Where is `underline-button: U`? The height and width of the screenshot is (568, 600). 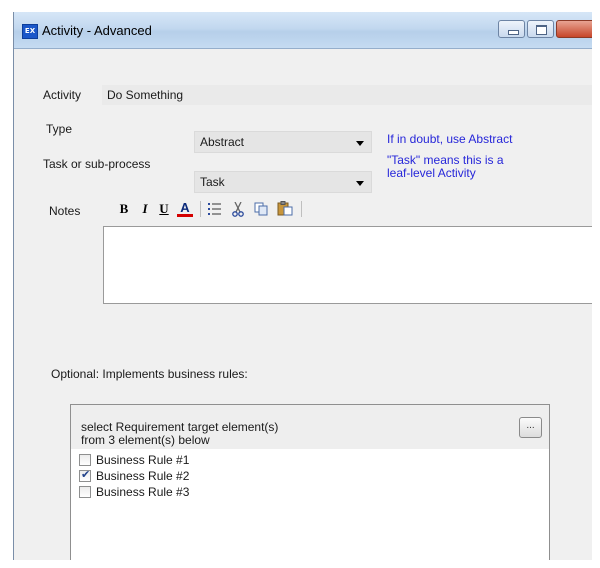
underline-button: U is located at coordinates (164, 209).